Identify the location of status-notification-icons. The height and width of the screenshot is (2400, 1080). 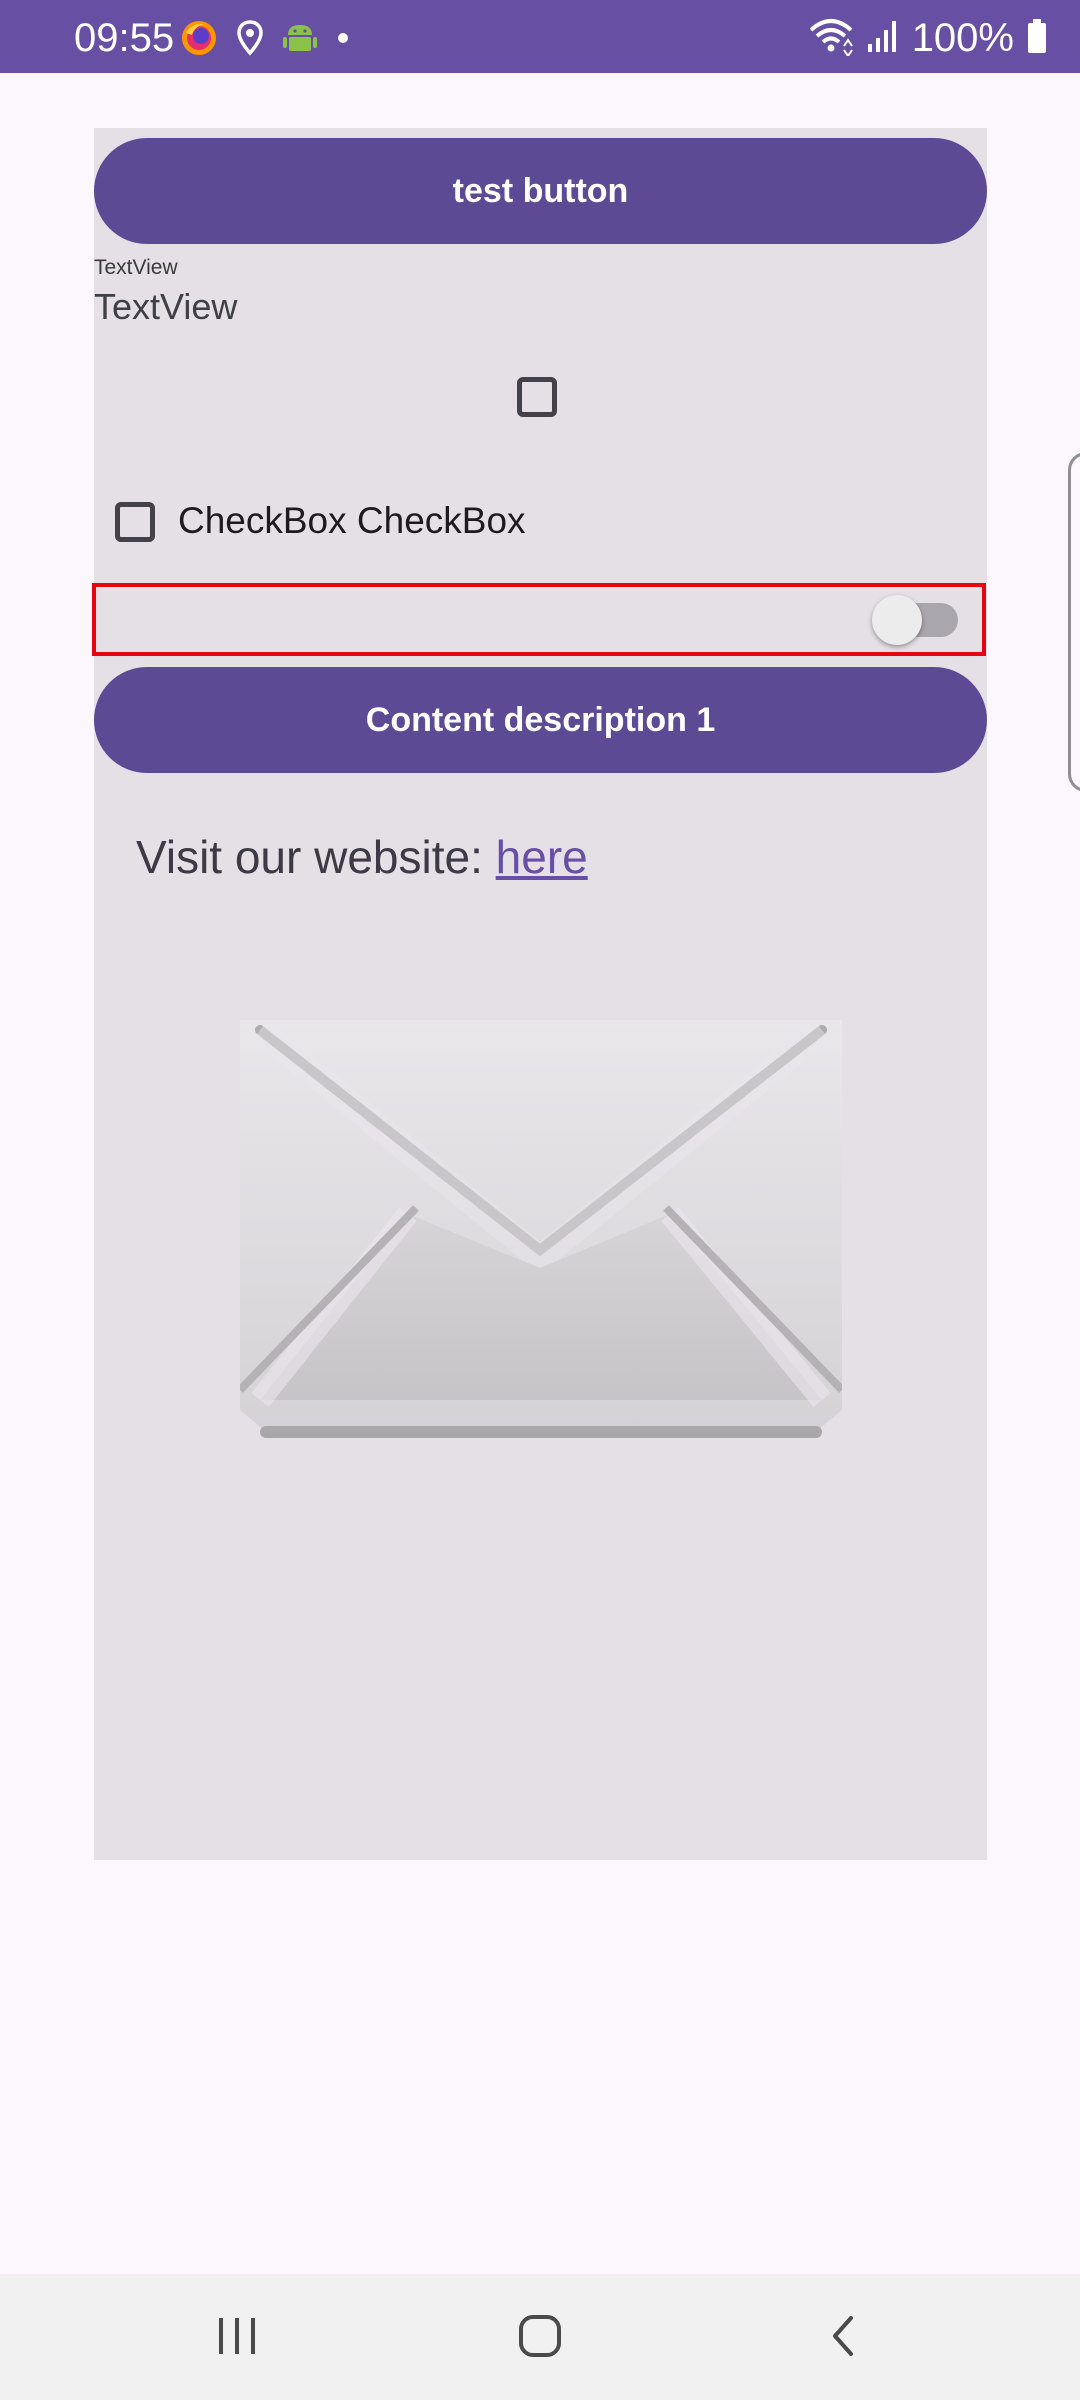
(265, 40).